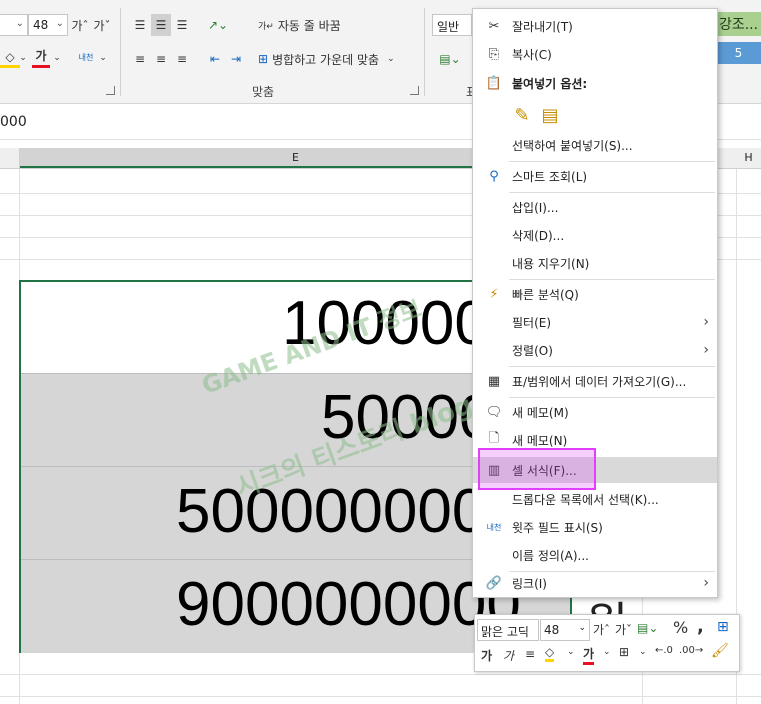  Describe the element at coordinates (110, 90) in the screenshot. I see `font-dialog-launcher` at that location.